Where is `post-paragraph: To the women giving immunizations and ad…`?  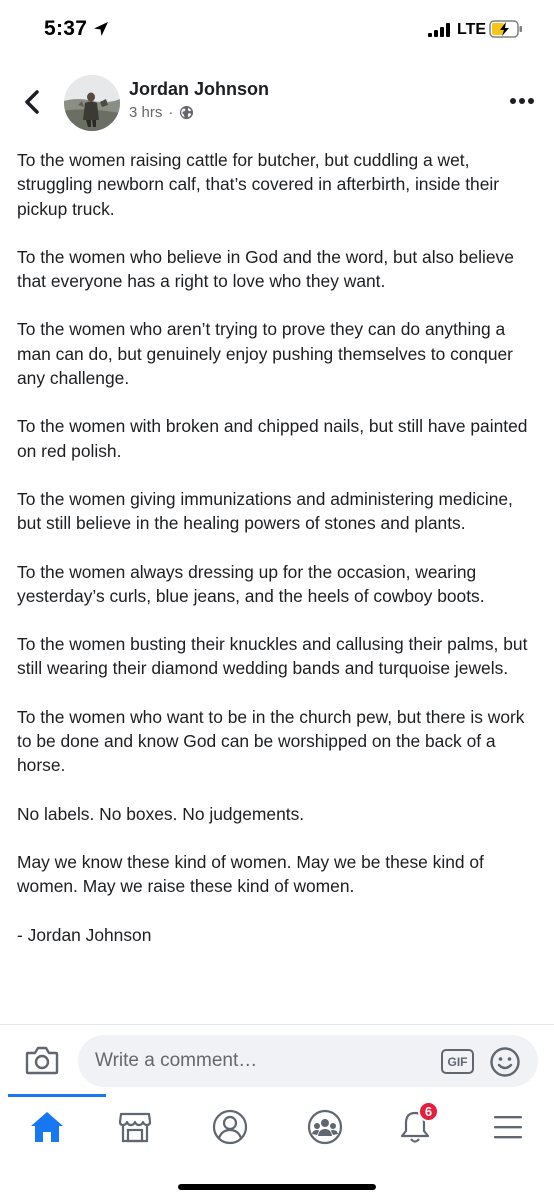 post-paragraph: To the women giving immunizations and ad… is located at coordinates (265, 511).